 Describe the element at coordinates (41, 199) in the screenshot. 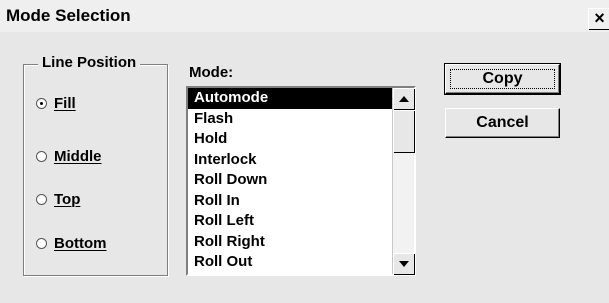

I see `radio-top-indicator` at that location.